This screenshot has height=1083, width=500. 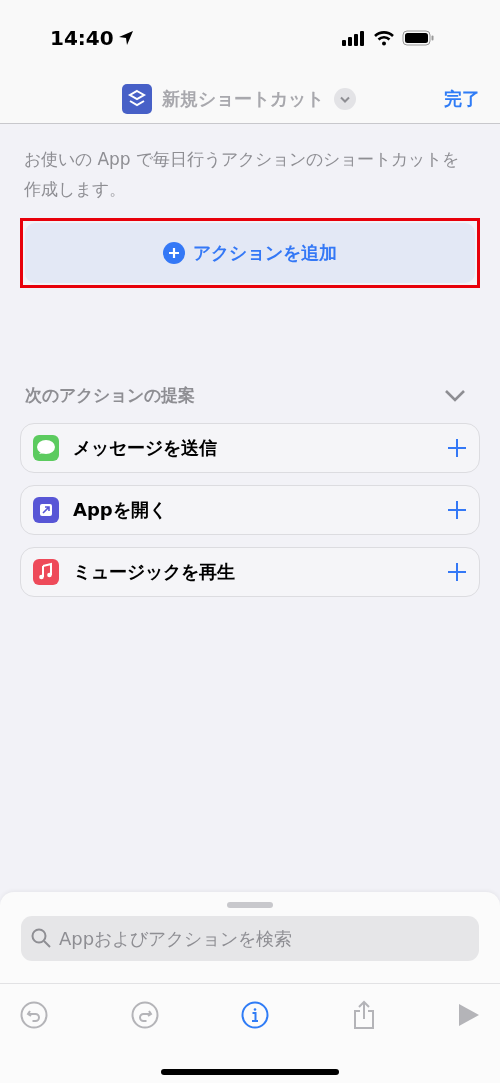 I want to click on info-button, so click(x=255, y=1014).